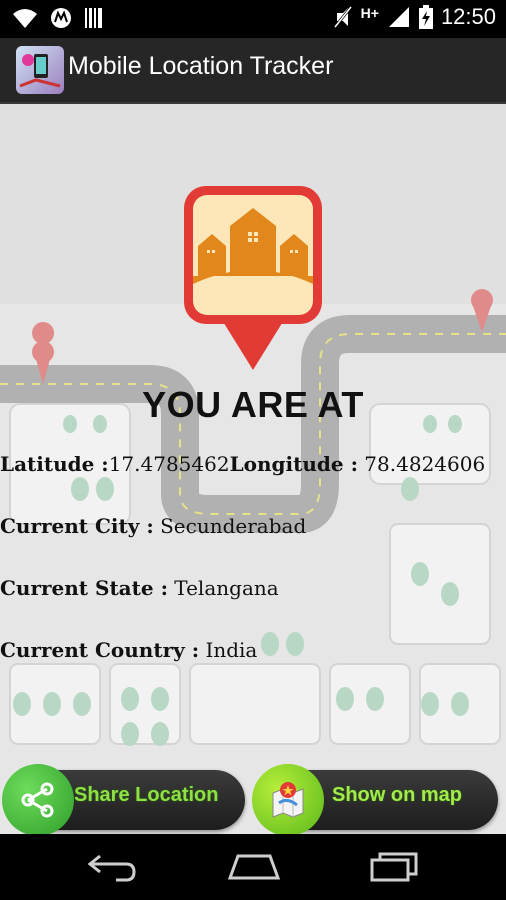 The width and height of the screenshot is (506, 900). I want to click on navigation-bar, so click(253, 867).